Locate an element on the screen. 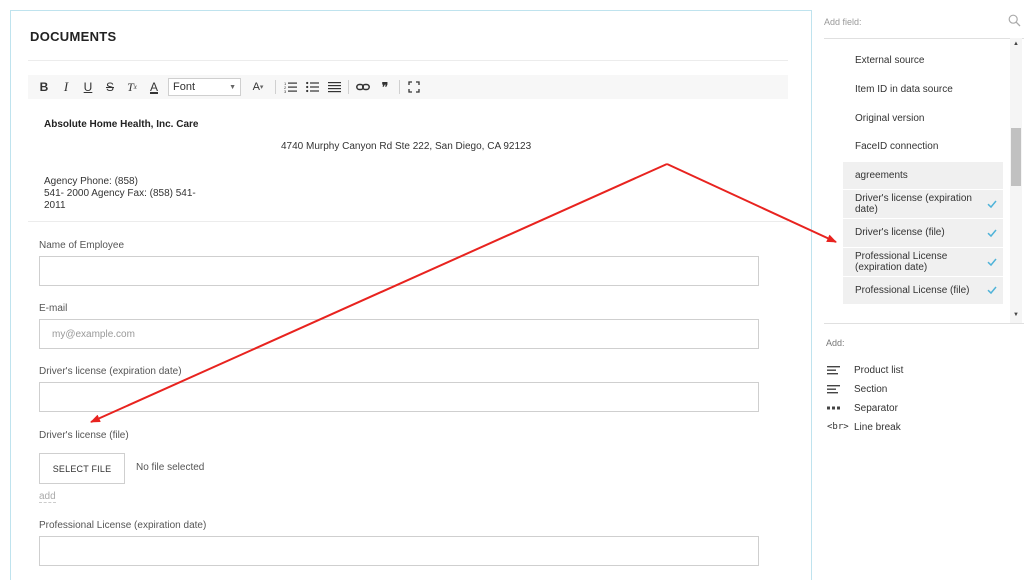 The image size is (1024, 580). add-field-search-input: Add field: is located at coordinates (843, 22).